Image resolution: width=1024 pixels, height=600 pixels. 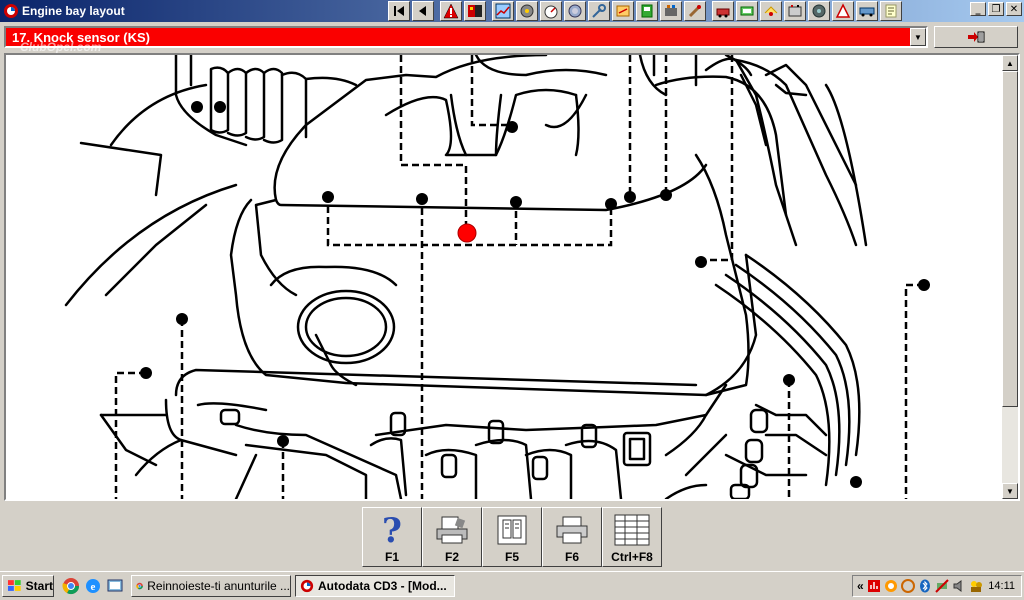 I want to click on car-front-icon, so click(x=723, y=11).